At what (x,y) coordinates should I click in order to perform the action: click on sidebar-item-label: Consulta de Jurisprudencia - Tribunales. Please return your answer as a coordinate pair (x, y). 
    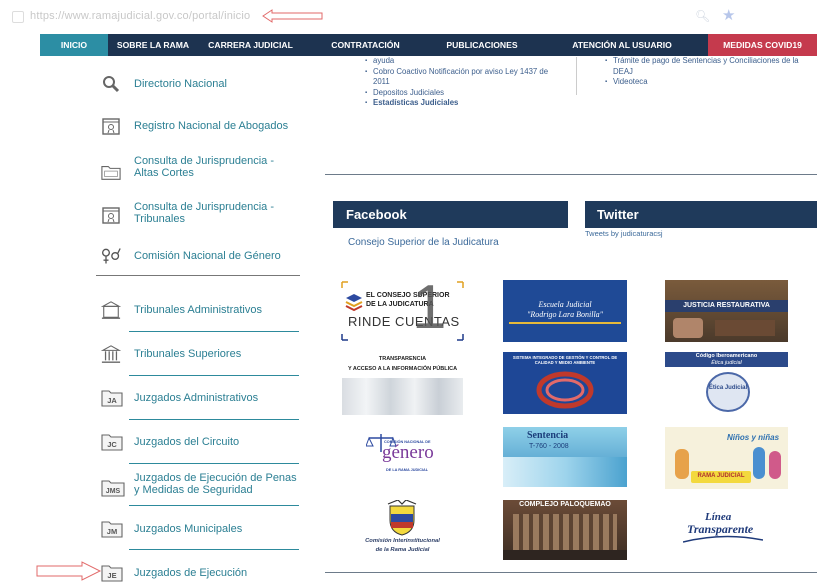
    Looking at the image, I should click on (204, 213).